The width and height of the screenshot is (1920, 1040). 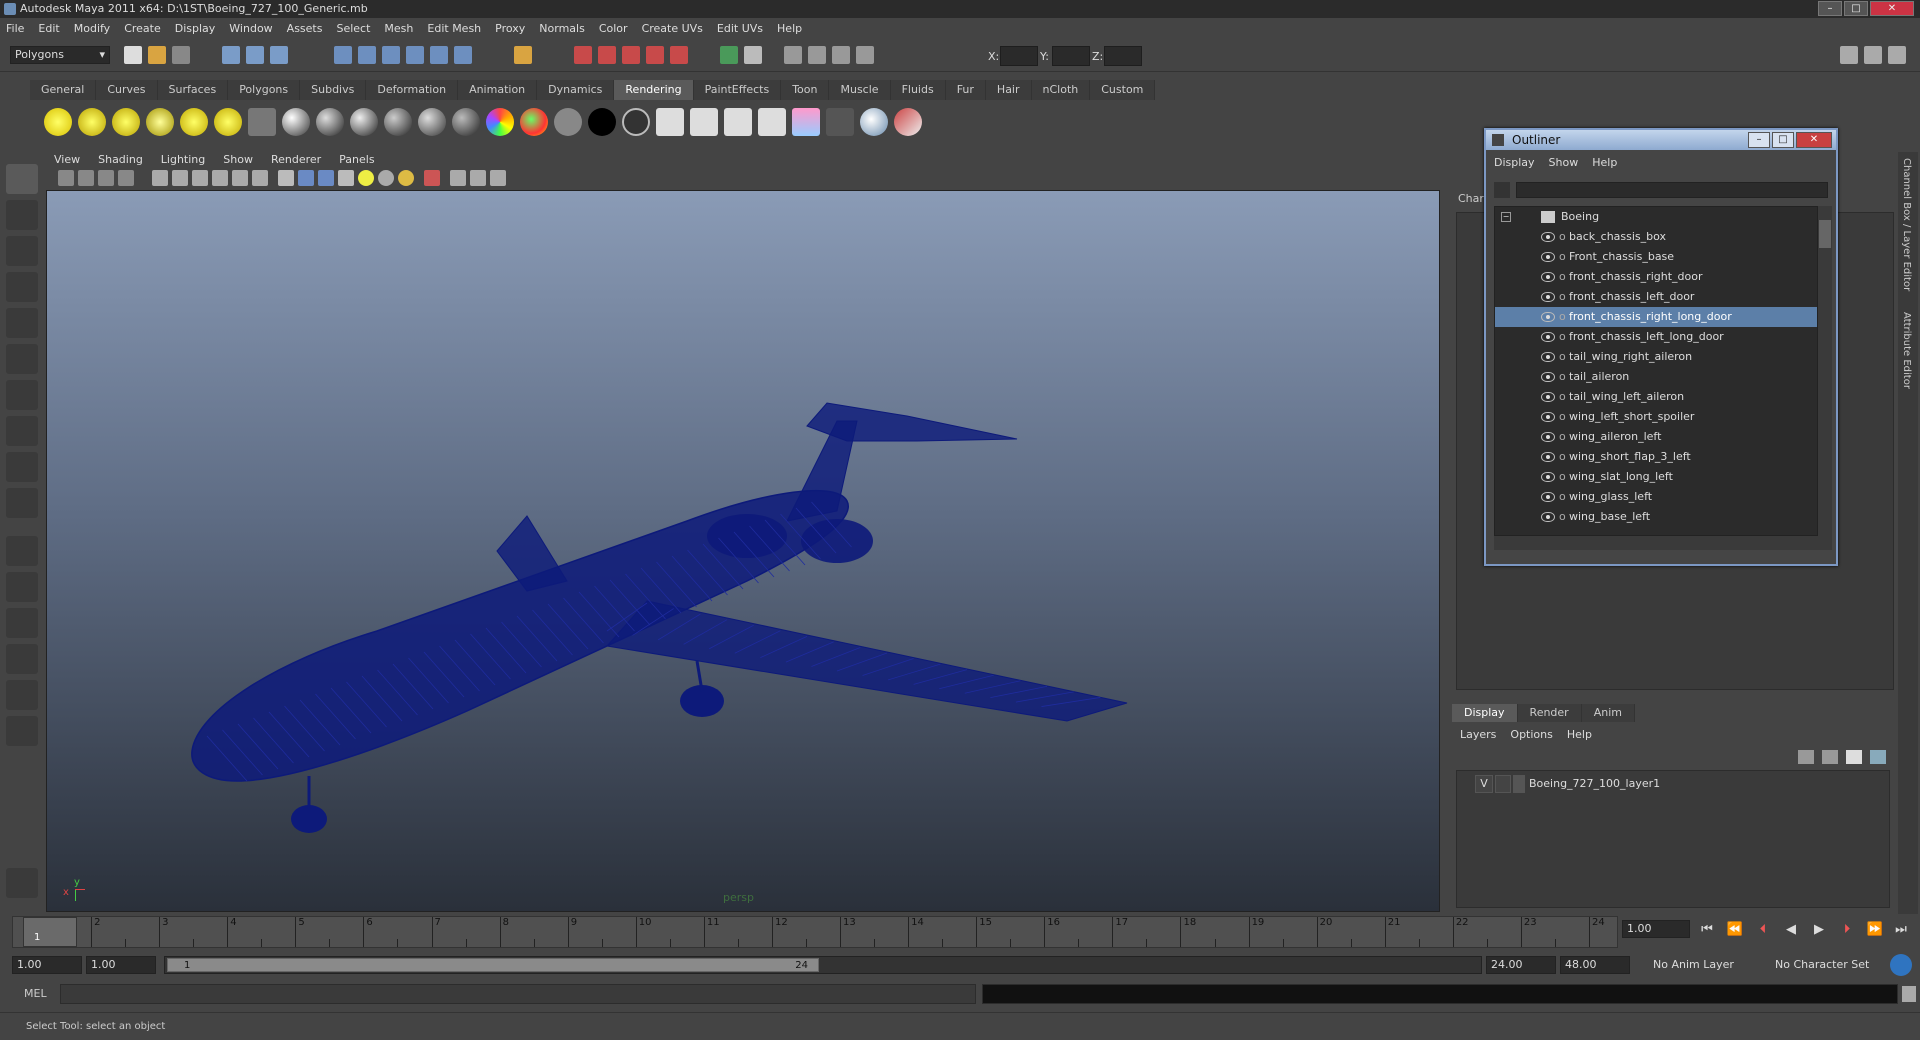 What do you see at coordinates (50, 932) in the screenshot?
I see `current-time-indicator: 1` at bounding box center [50, 932].